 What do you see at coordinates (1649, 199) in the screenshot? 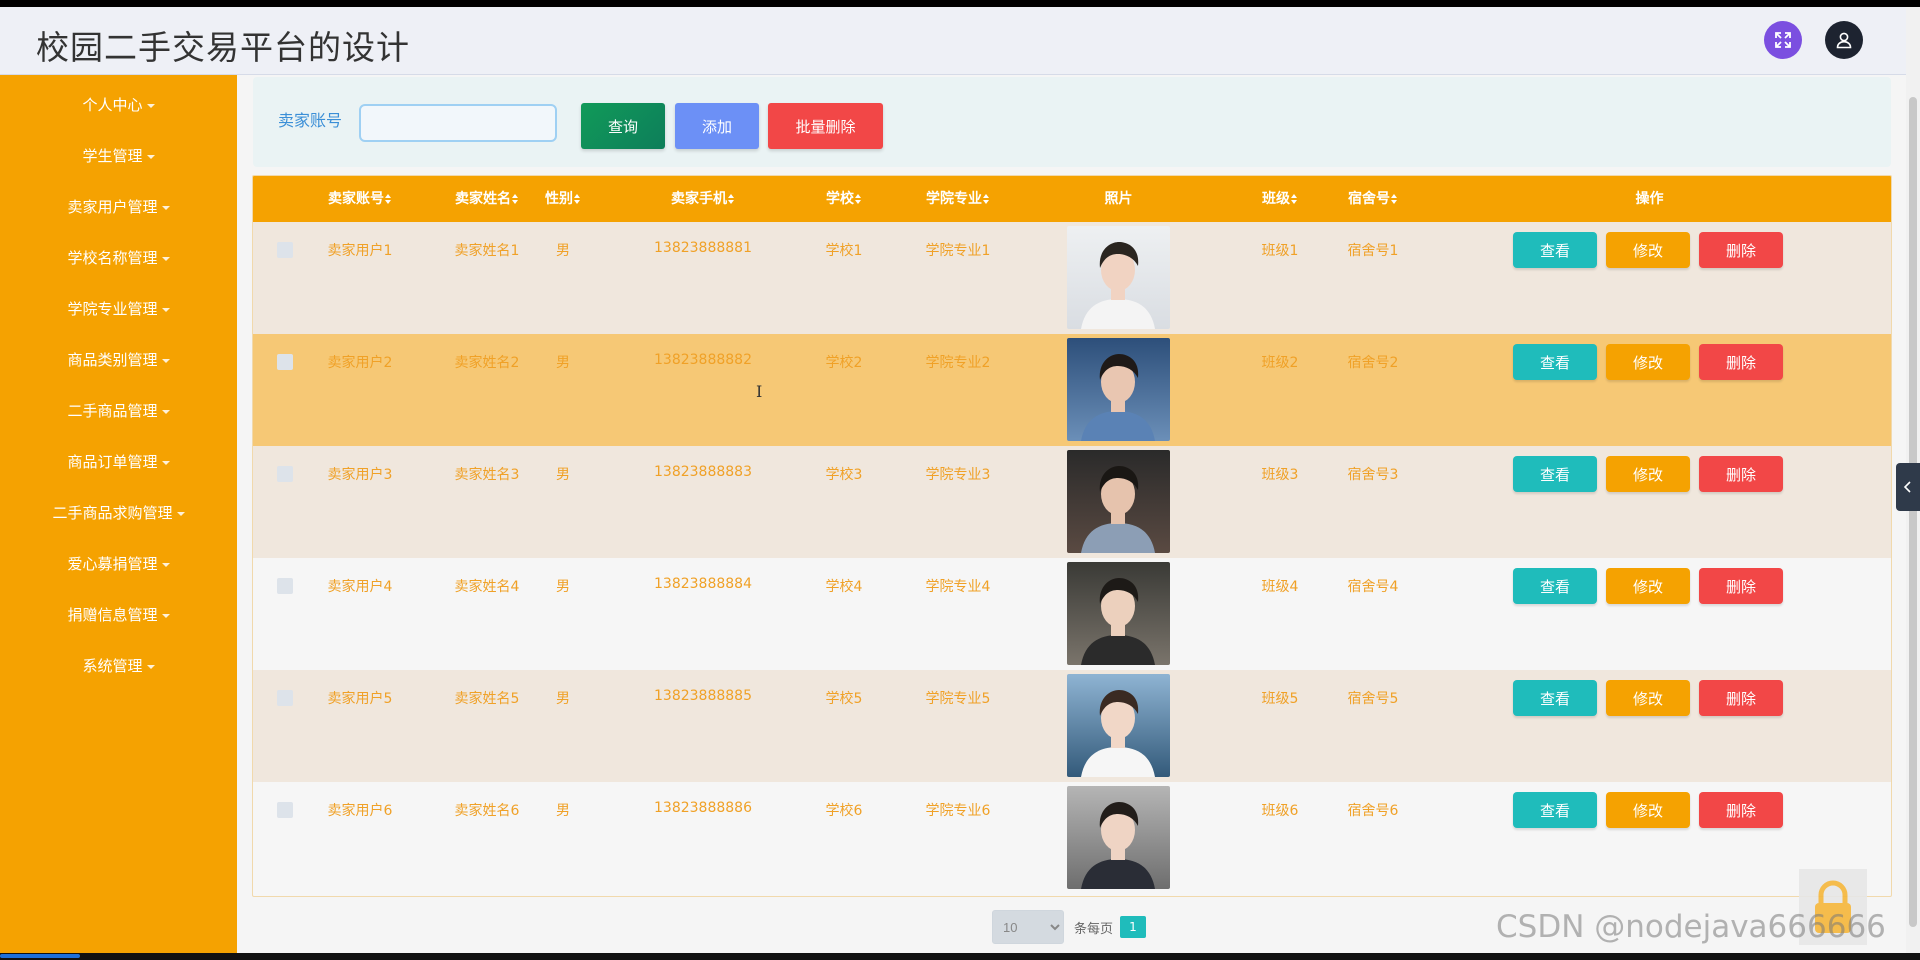
I see `column-header-label: 操作` at bounding box center [1649, 199].